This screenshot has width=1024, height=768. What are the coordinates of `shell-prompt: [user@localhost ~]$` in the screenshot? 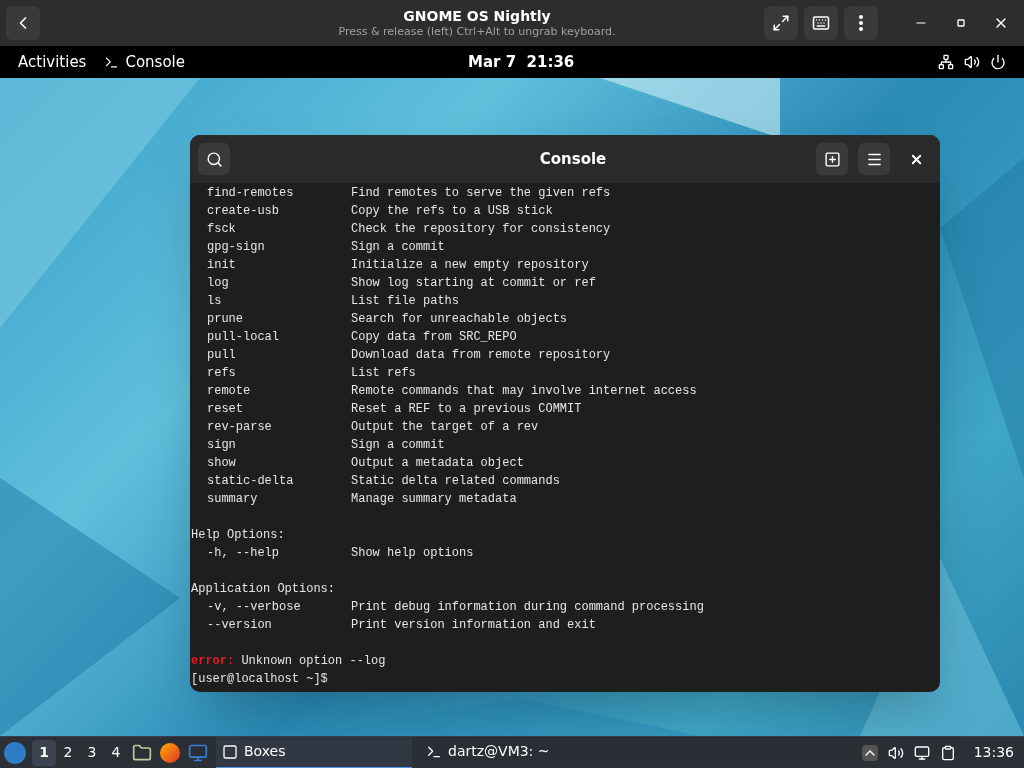 It's located at (259, 679).